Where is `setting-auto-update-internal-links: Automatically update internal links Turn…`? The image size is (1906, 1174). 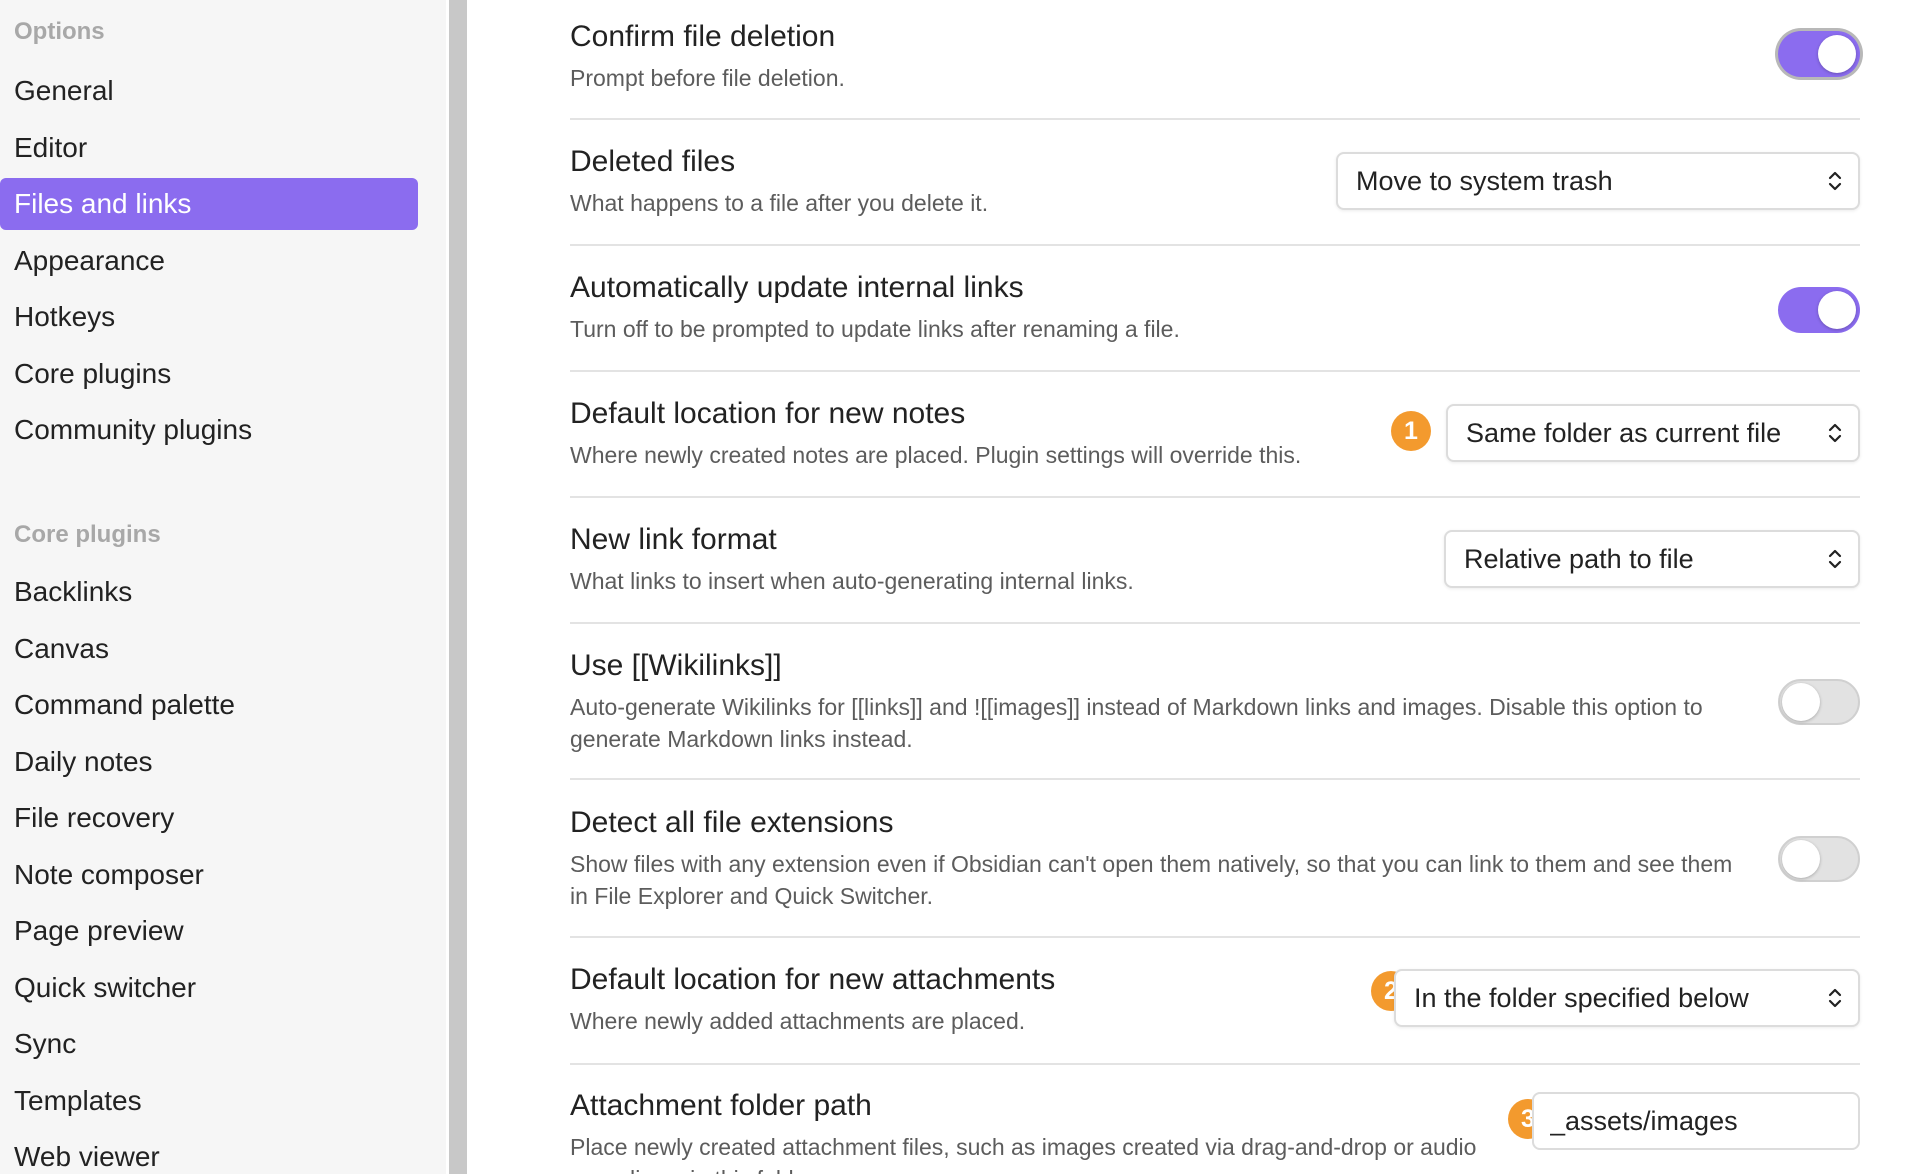 setting-auto-update-internal-links: Automatically update internal links Turn… is located at coordinates (1215, 321).